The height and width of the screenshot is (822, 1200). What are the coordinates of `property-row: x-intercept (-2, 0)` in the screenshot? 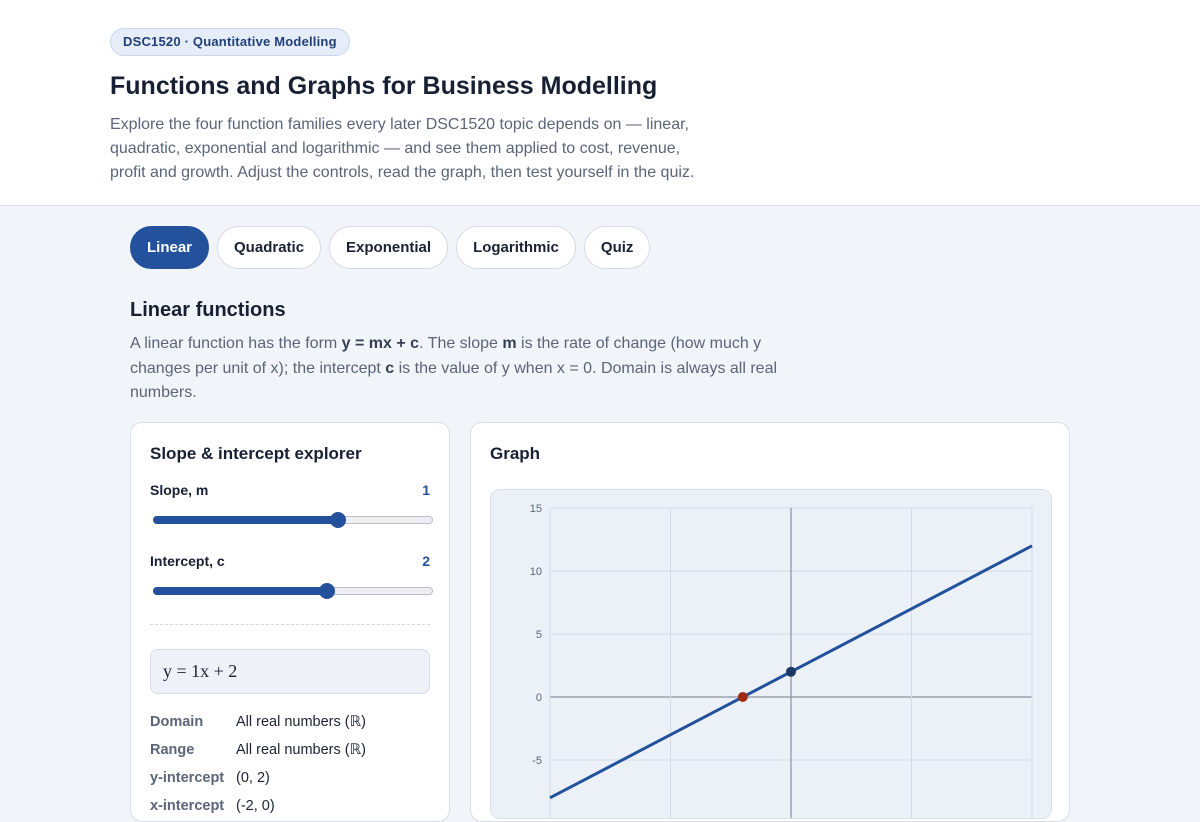 It's located at (290, 806).